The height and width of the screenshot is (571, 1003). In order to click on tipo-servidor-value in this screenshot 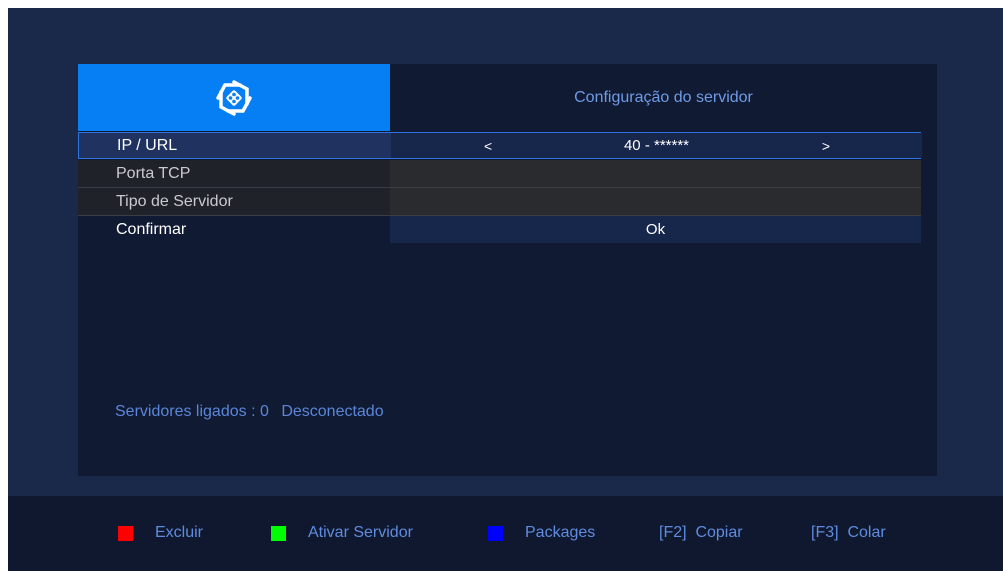, I will do `click(655, 201)`.